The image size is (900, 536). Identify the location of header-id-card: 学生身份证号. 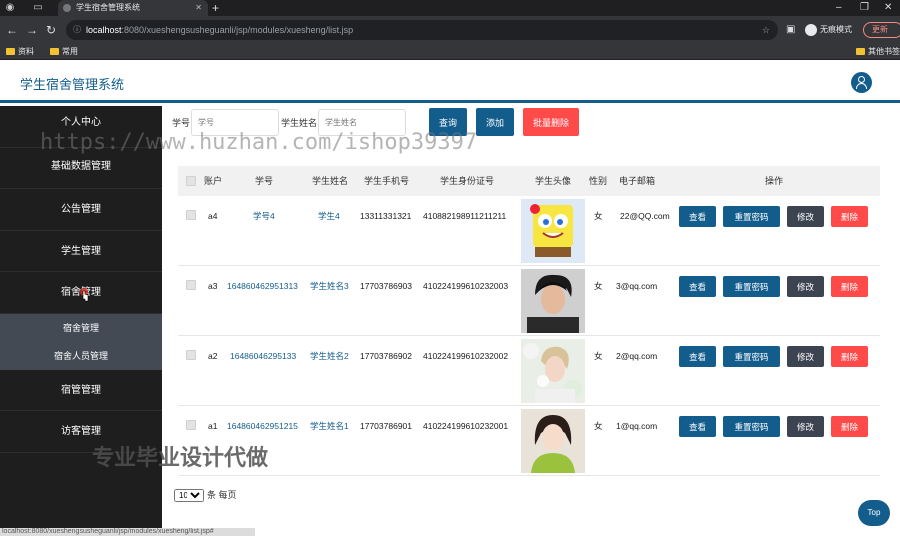
(467, 181).